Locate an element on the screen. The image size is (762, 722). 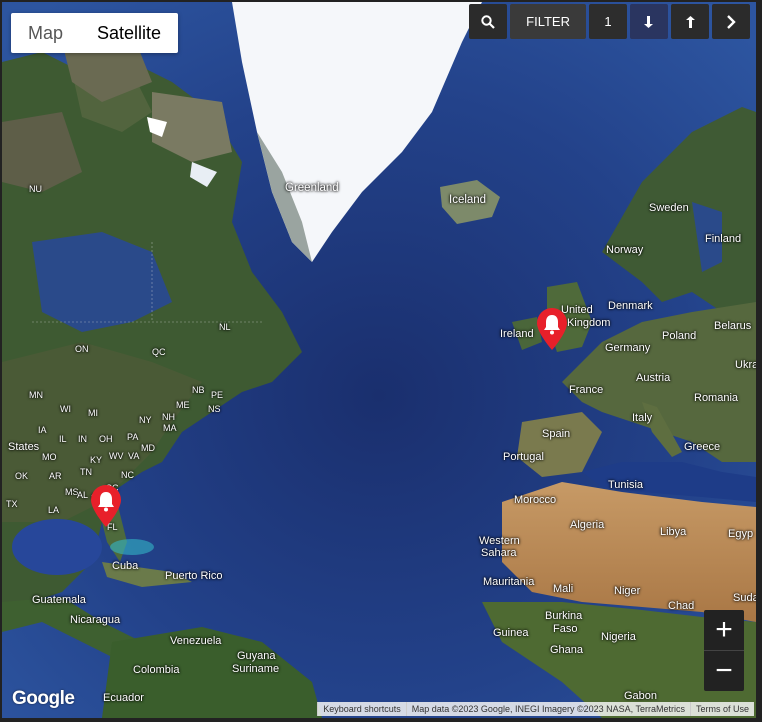
zoom-in-button: + is located at coordinates (724, 630).